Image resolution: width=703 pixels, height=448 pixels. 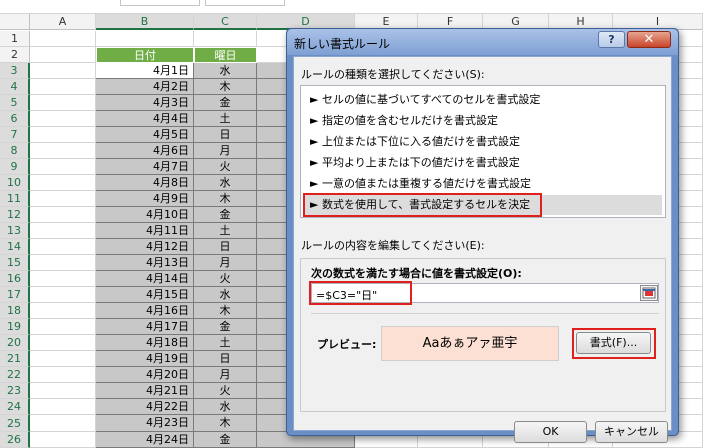 I want to click on rule-type-item: ► セルの値に基づいてすべてのセルを書式設定, so click(x=483, y=100).